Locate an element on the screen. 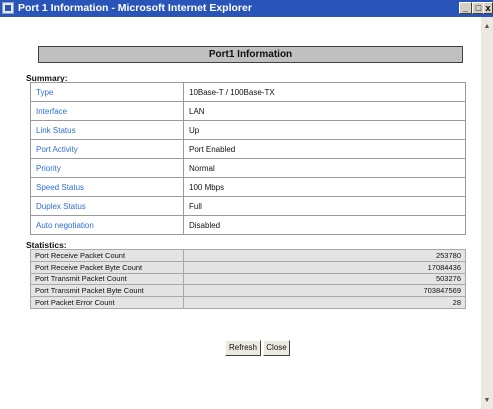 This screenshot has width=493, height=409. table-row: Auto negotiation Disabled is located at coordinates (248, 225).